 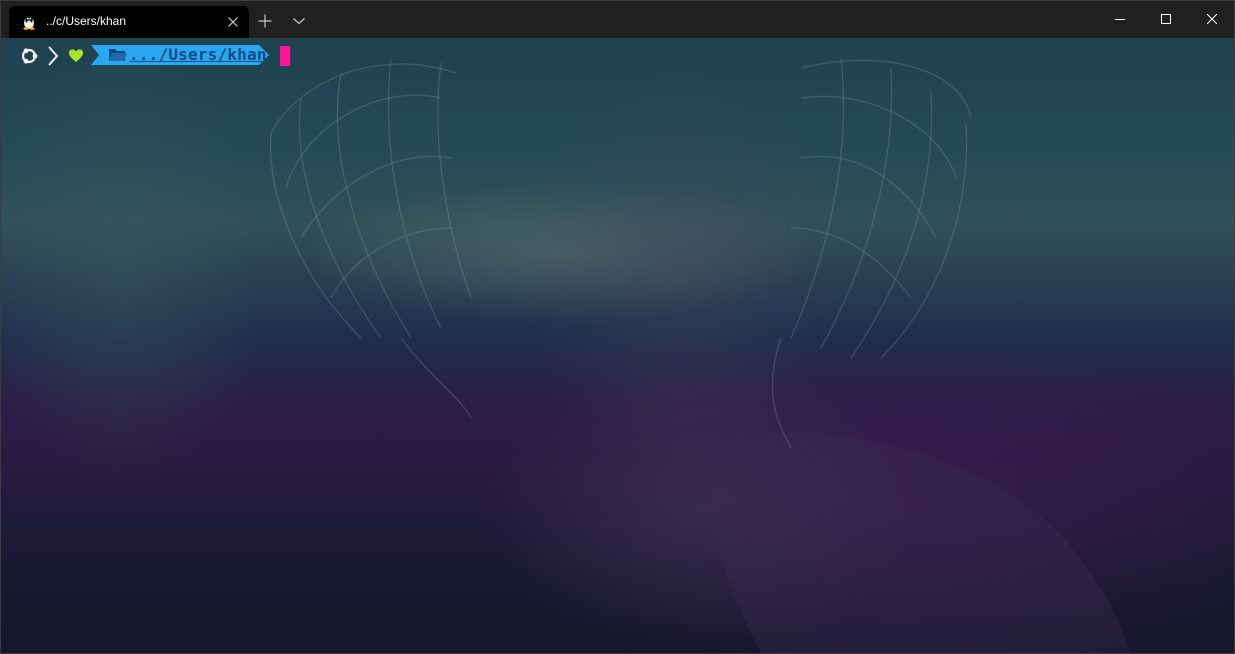 I want to click on close-tab-icon, so click(x=233, y=22).